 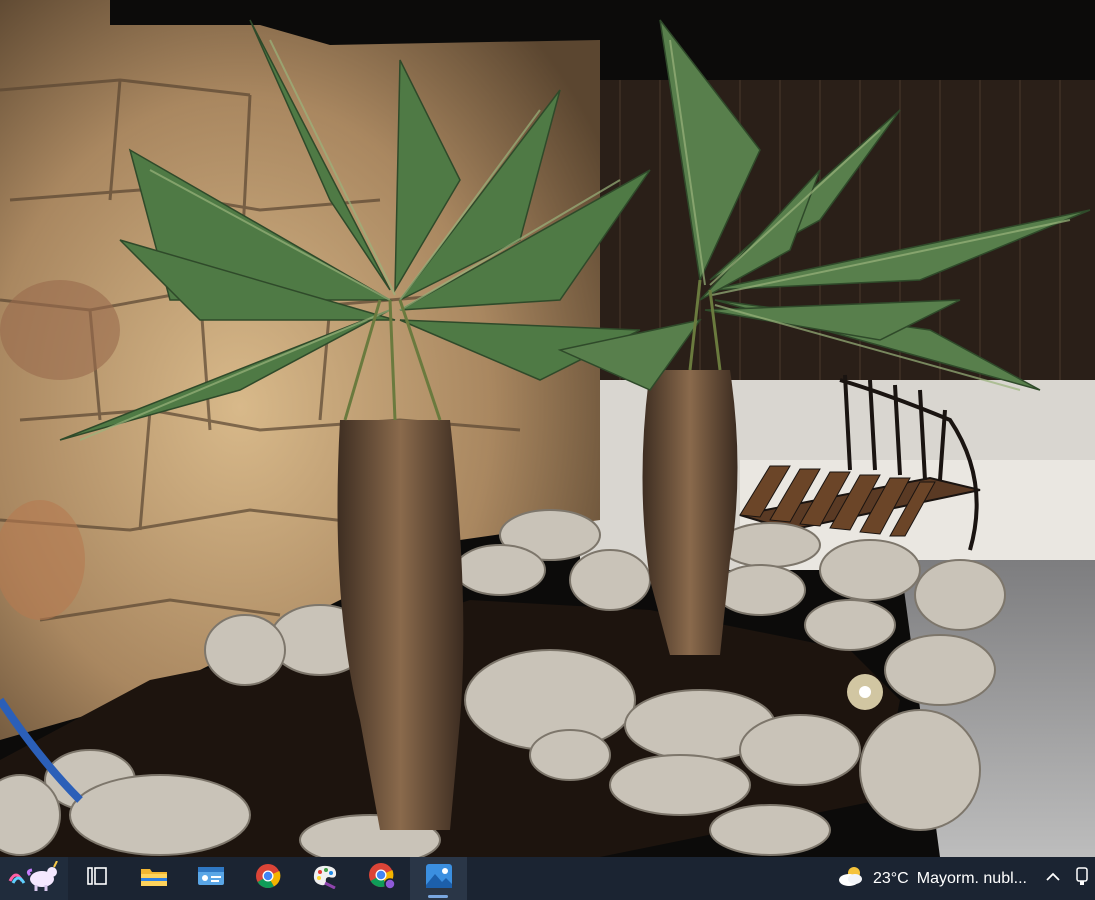 I want to click on unicorn-widget-icon, so click(x=34, y=878).